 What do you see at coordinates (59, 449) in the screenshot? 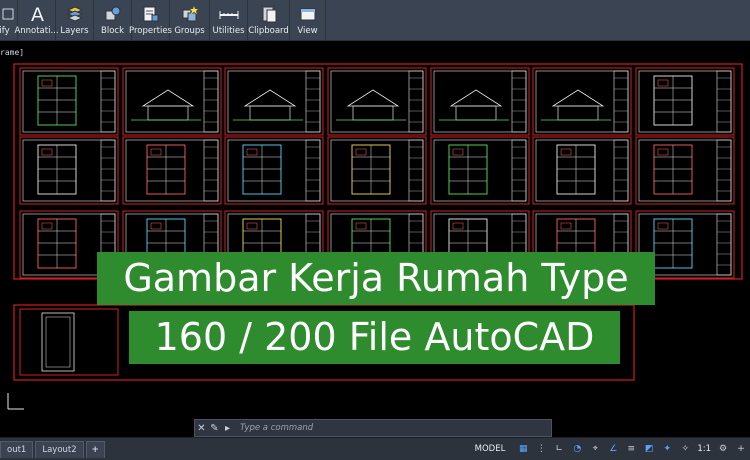
I see `tab-layout2: Layout2` at bounding box center [59, 449].